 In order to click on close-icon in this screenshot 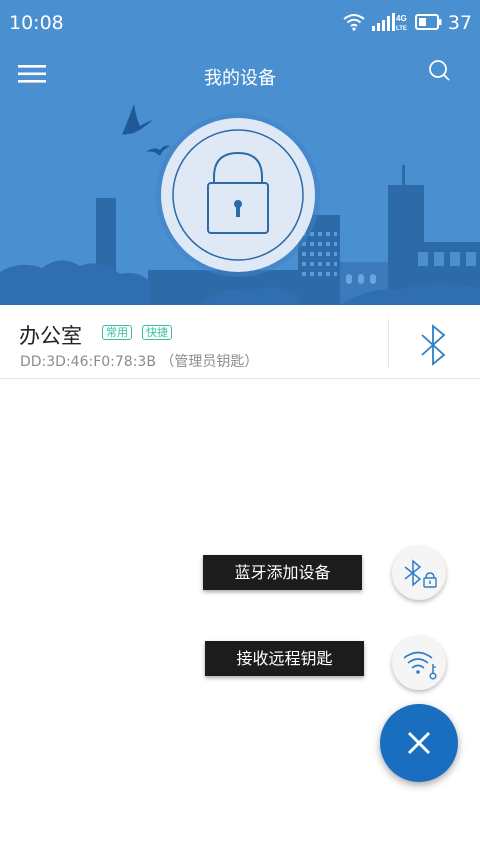, I will do `click(419, 743)`.